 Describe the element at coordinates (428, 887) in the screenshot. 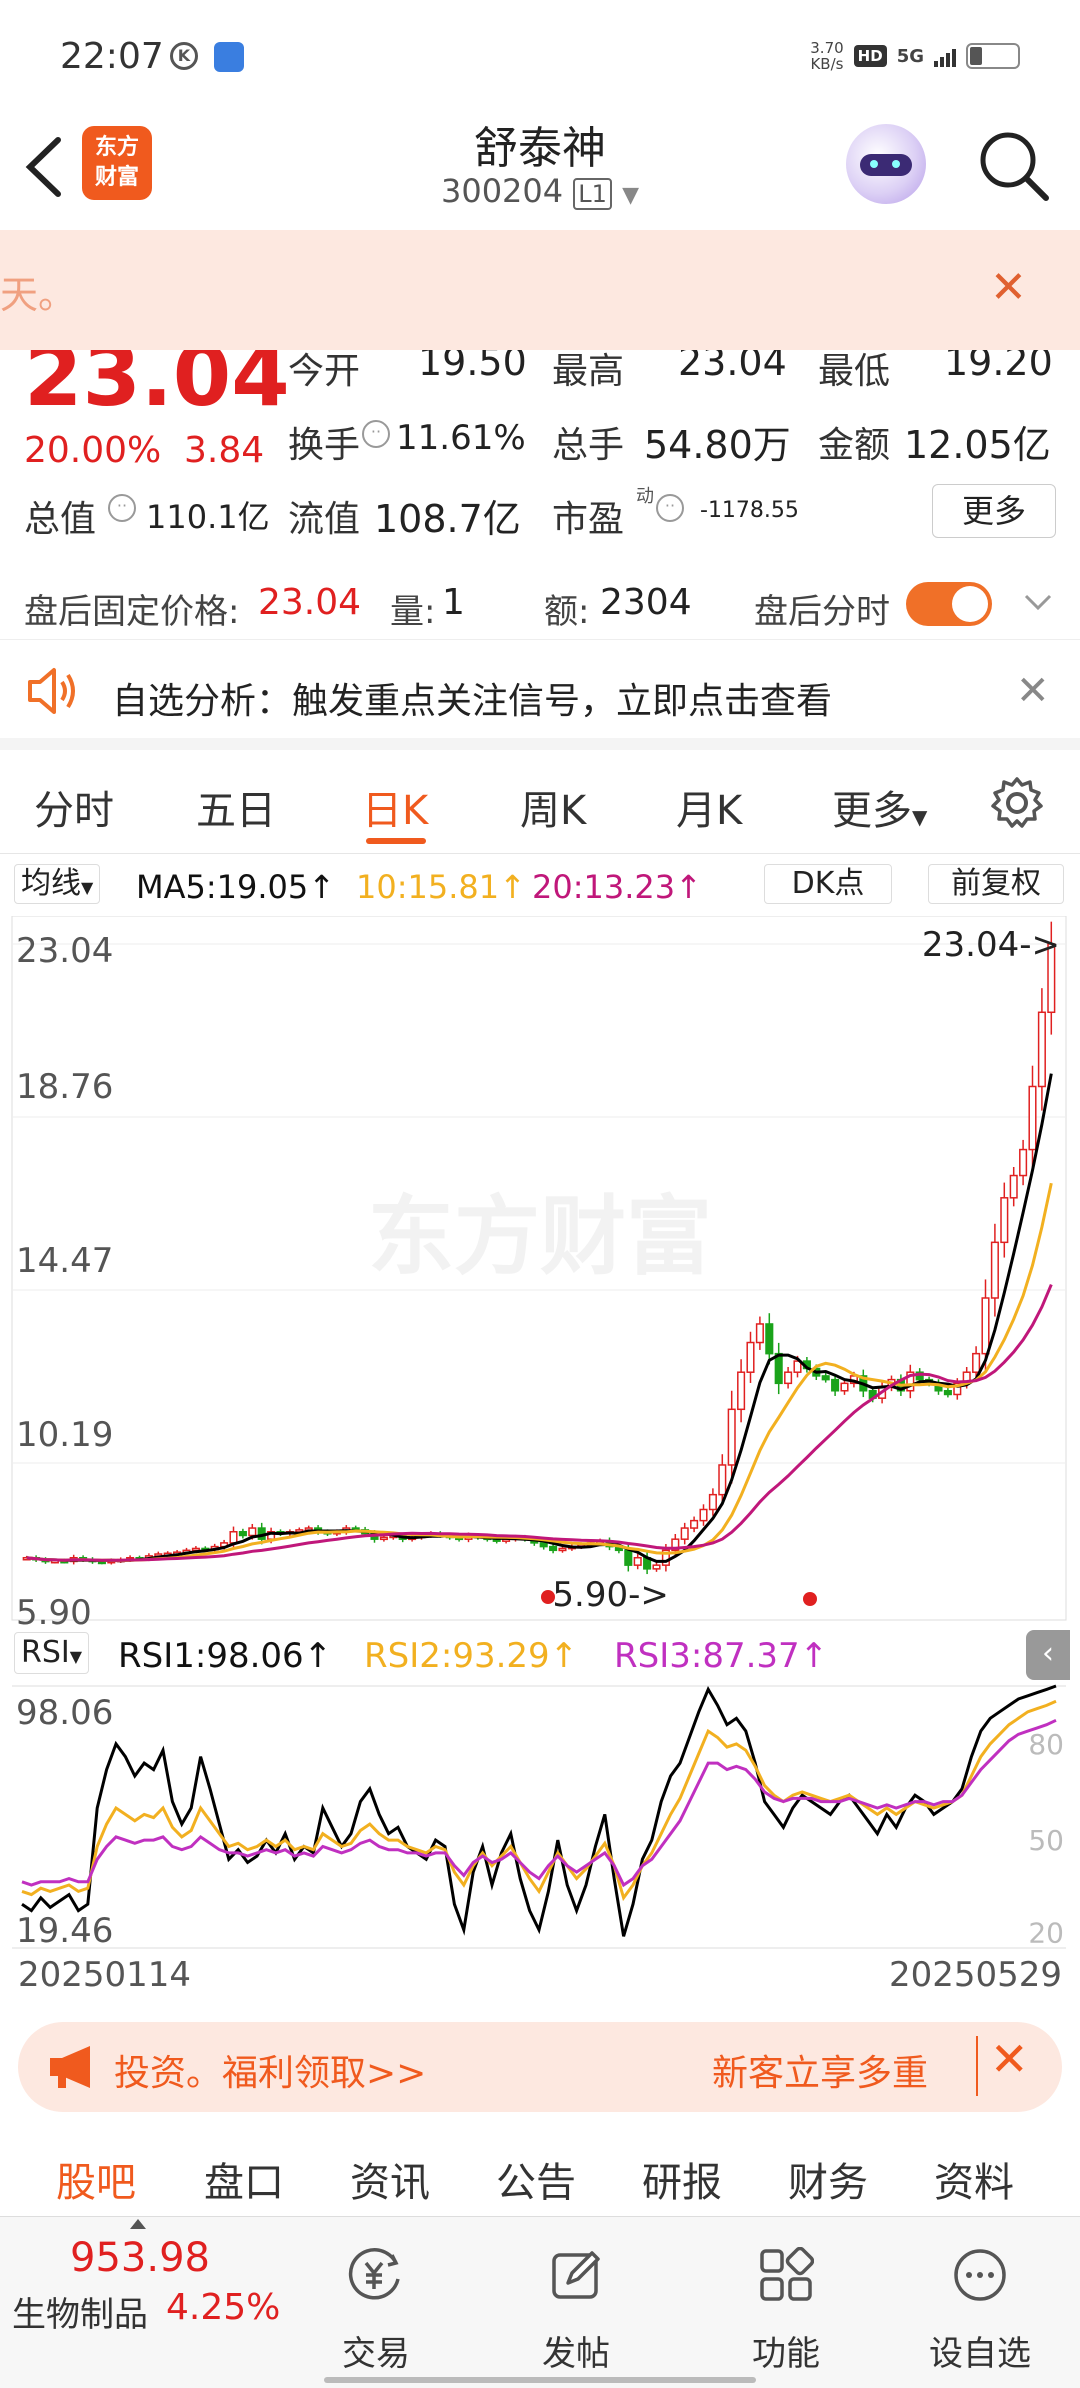

I see `ma10-text: 10:15.81` at that location.